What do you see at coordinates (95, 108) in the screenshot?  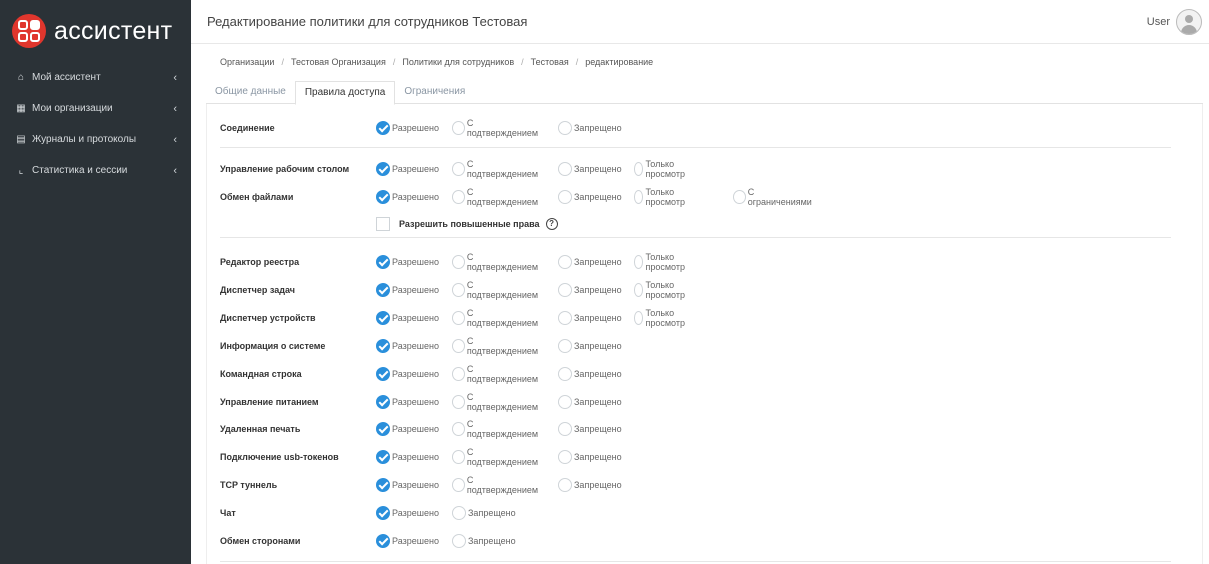 I see `sidebar-item-2: ▦ Мои организации ‹` at bounding box center [95, 108].